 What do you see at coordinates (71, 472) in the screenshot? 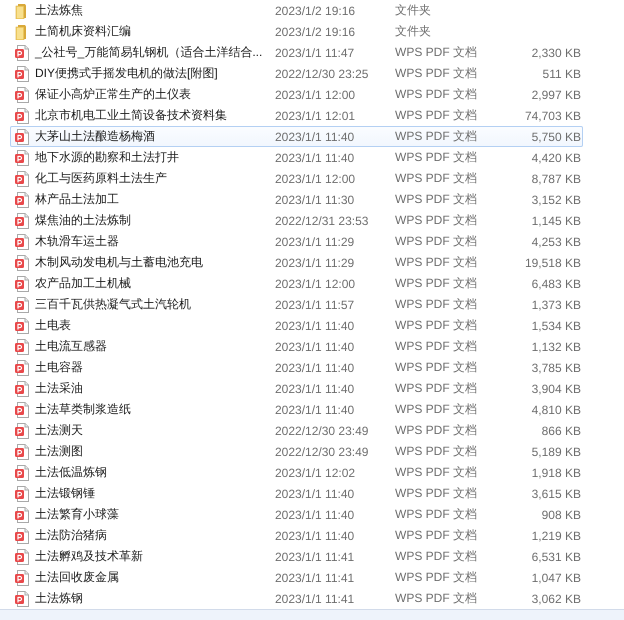
I see `file-name: 土法低温炼钢` at bounding box center [71, 472].